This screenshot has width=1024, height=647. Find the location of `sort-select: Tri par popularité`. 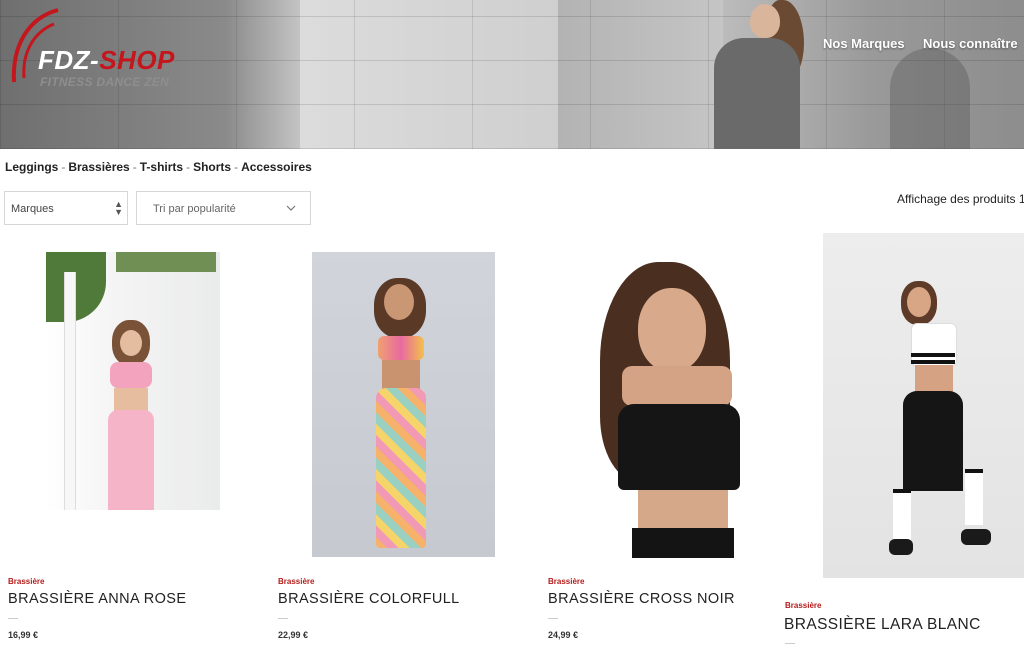

sort-select: Tri par popularité is located at coordinates (223, 208).